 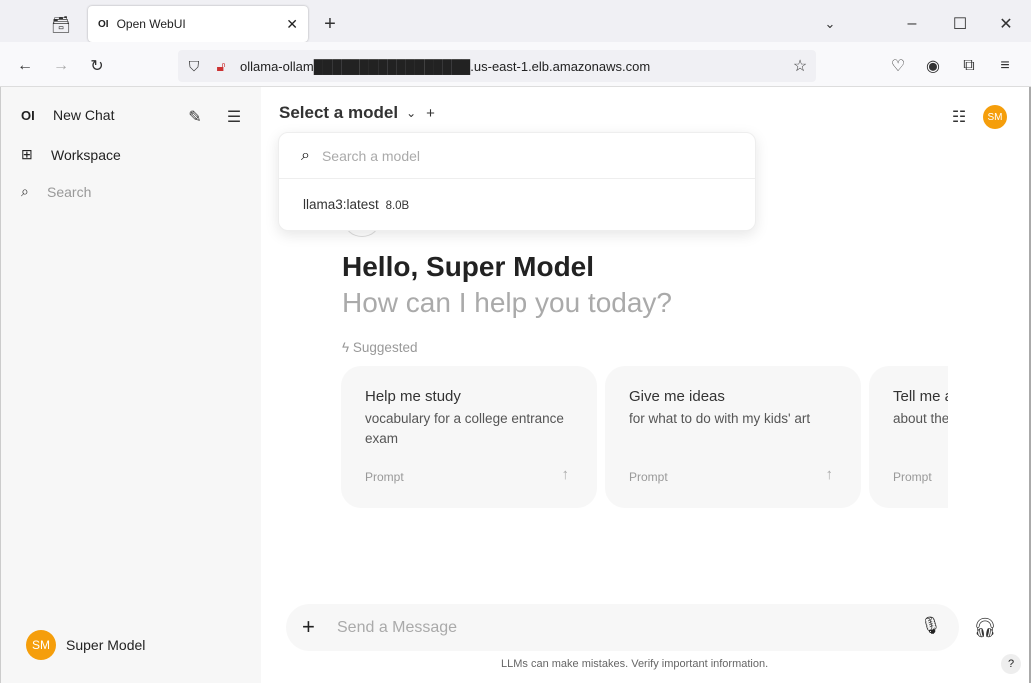 I want to click on workspace-icon: ⊞, so click(x=27, y=154).